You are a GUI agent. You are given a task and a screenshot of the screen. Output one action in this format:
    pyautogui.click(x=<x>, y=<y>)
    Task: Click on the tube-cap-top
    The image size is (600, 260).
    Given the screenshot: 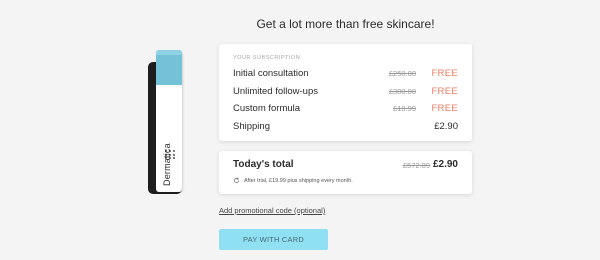 What is the action you would take?
    pyautogui.click(x=169, y=52)
    